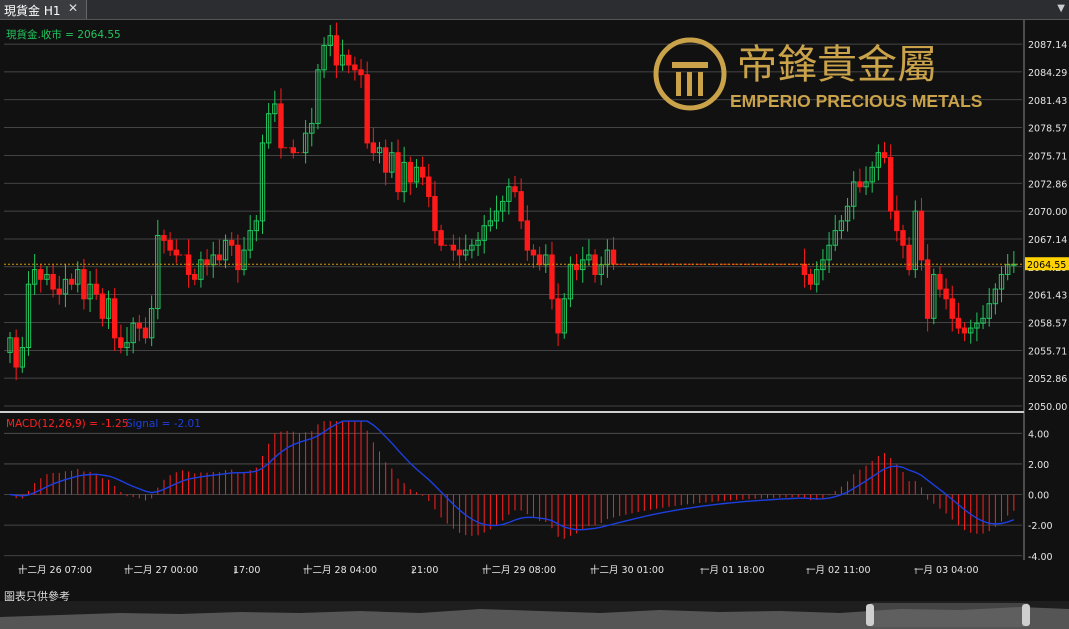 Image resolution: width=1069 pixels, height=629 pixels. I want to click on chart-tab-label: 現貨金 H1, so click(32, 11).